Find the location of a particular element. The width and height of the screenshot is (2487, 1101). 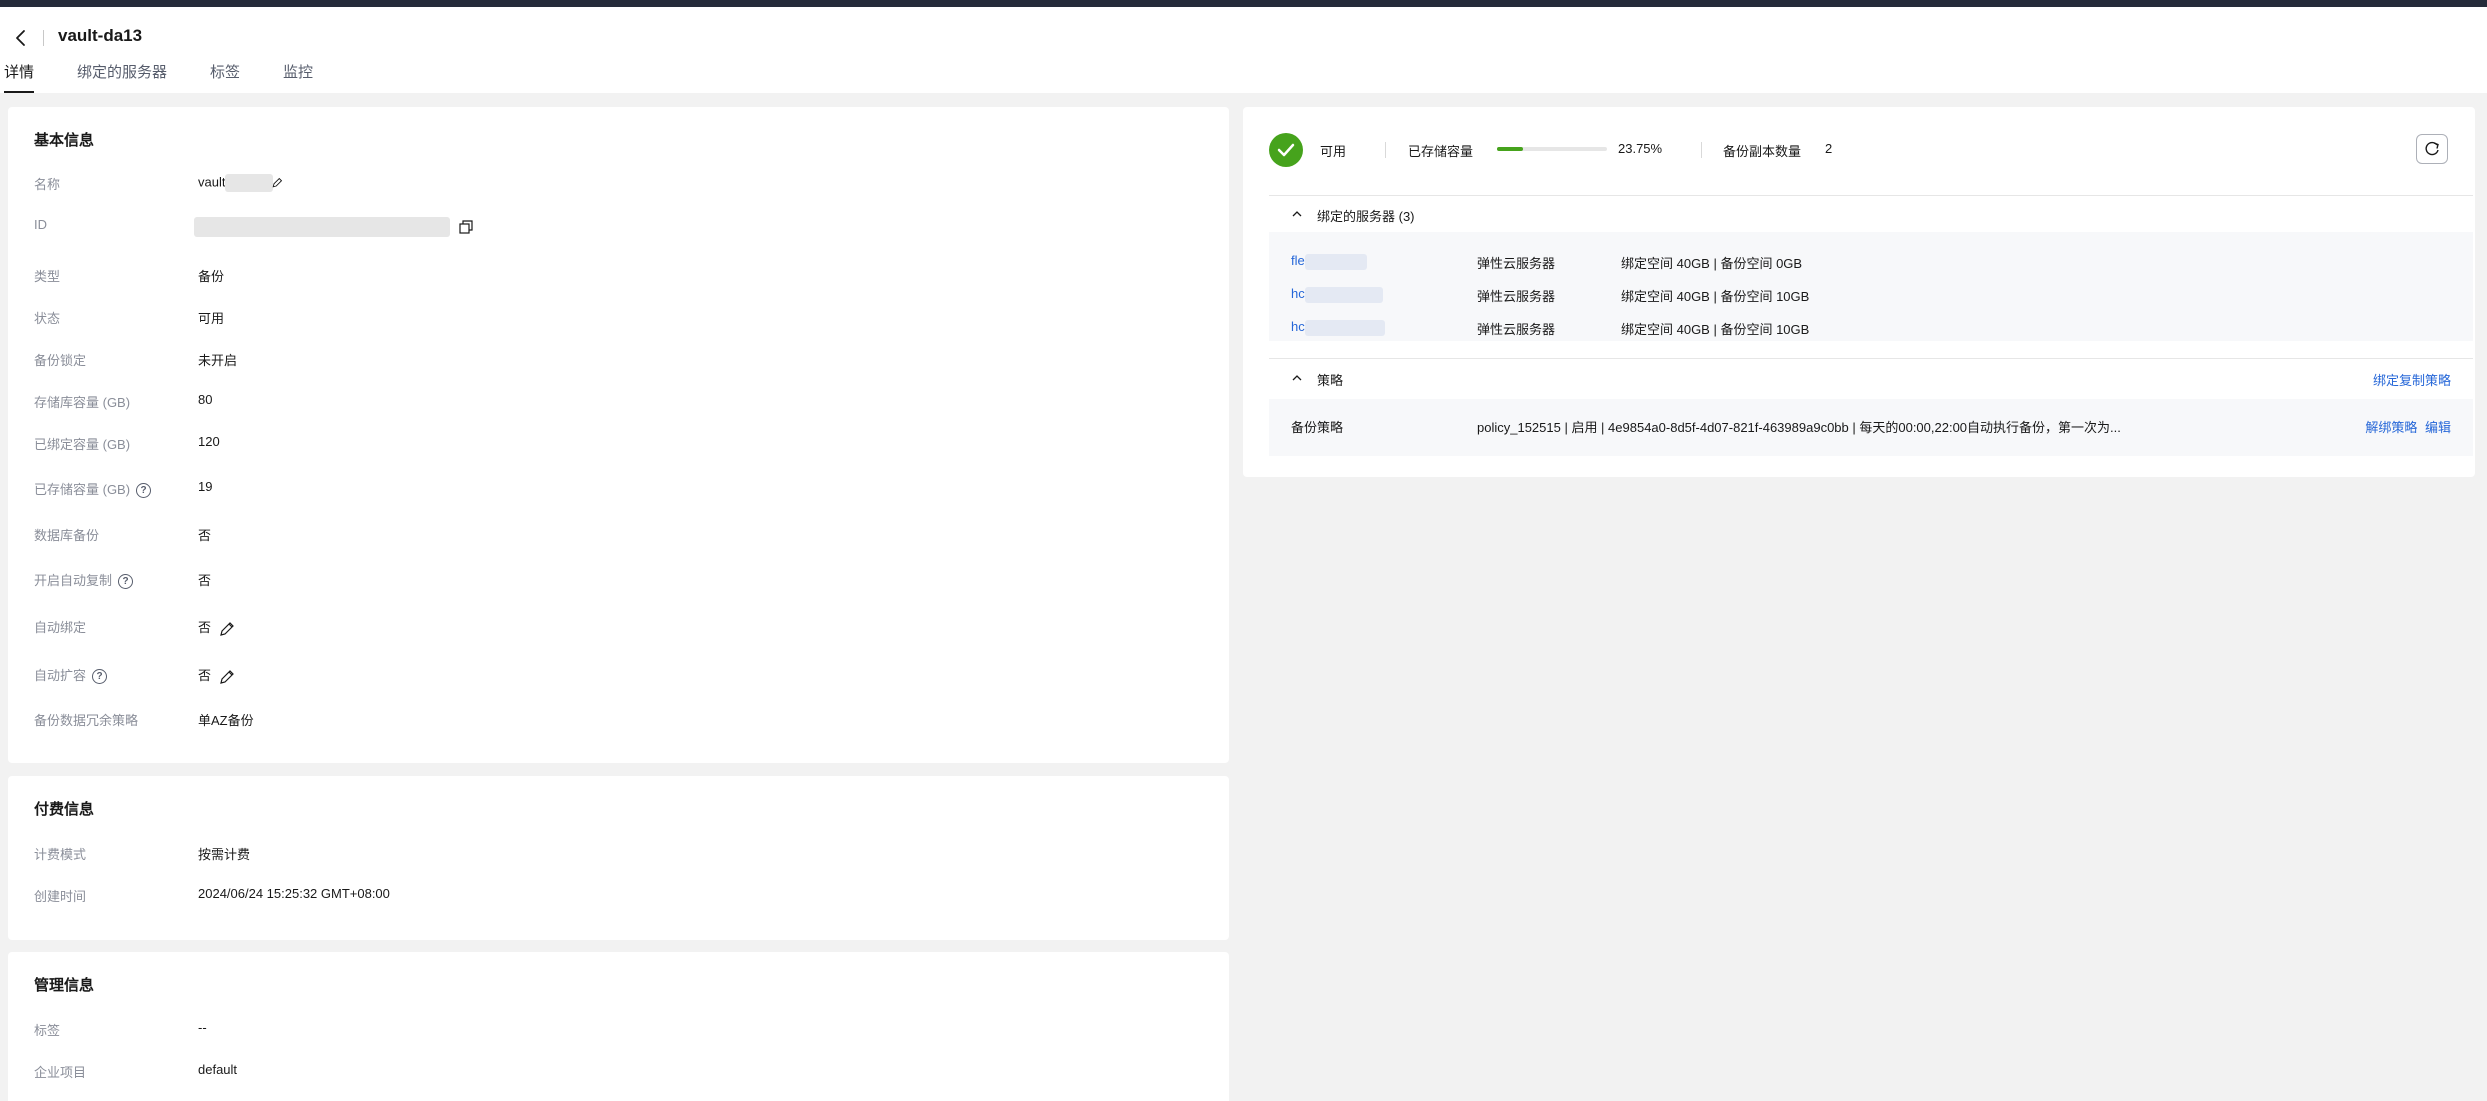

server-row: fle 弹性云服务器 绑定空间 40GB | 备份空间 0GB is located at coordinates (1871, 263).